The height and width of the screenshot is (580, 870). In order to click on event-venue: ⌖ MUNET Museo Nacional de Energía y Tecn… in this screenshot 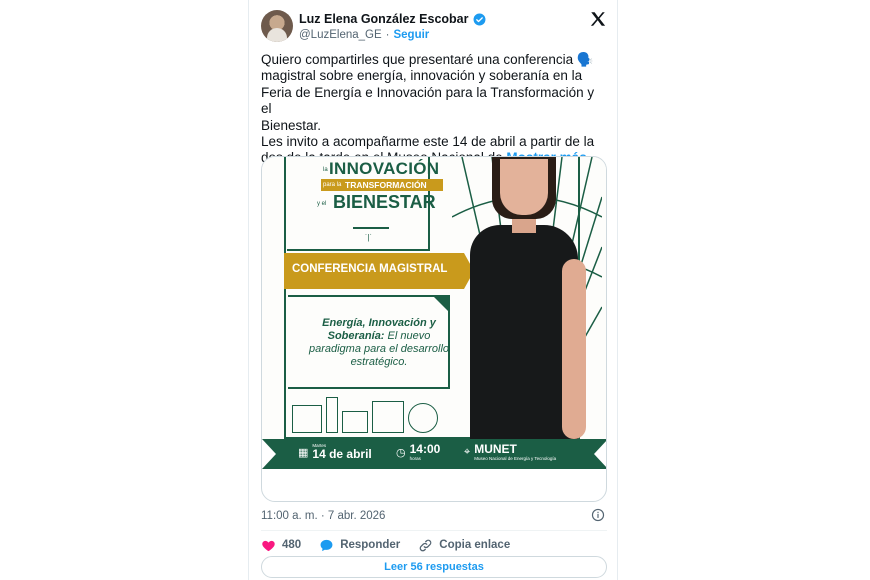, I will do `click(510, 452)`.